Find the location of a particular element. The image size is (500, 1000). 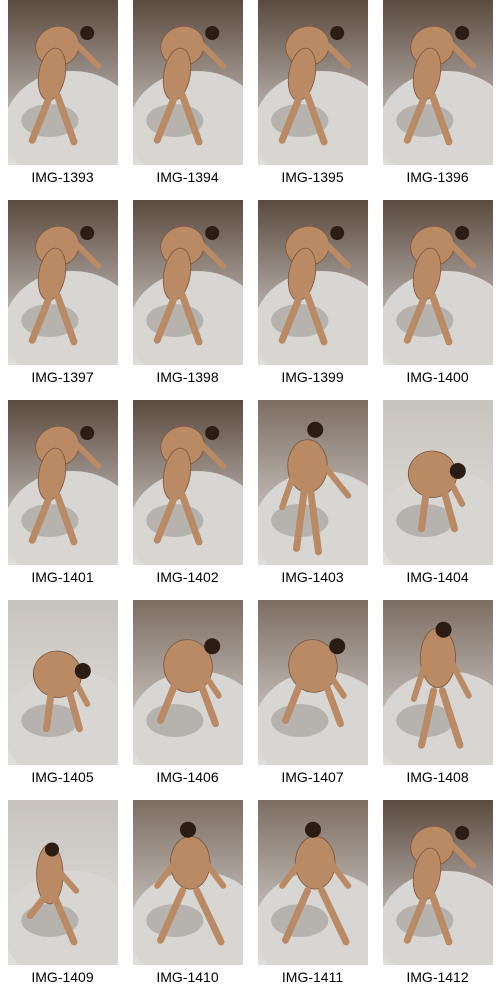

thumbnail-item: IMG-1398 is located at coordinates (187, 300).